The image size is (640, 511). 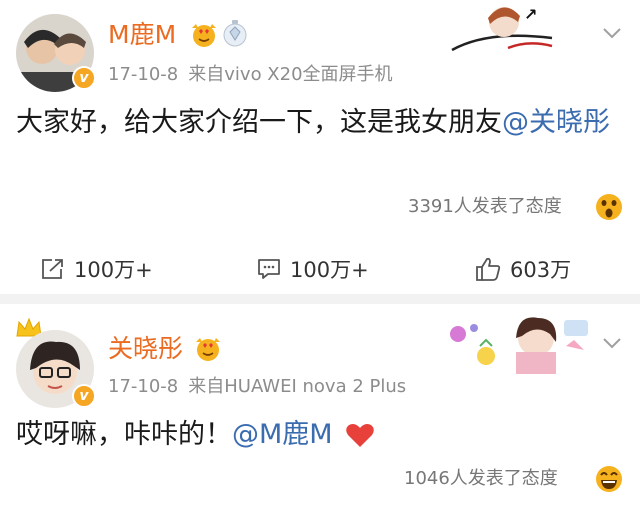 What do you see at coordinates (124, 434) in the screenshot?
I see `post-text-body: 哎呀嘛，咔咔的！` at bounding box center [124, 434].